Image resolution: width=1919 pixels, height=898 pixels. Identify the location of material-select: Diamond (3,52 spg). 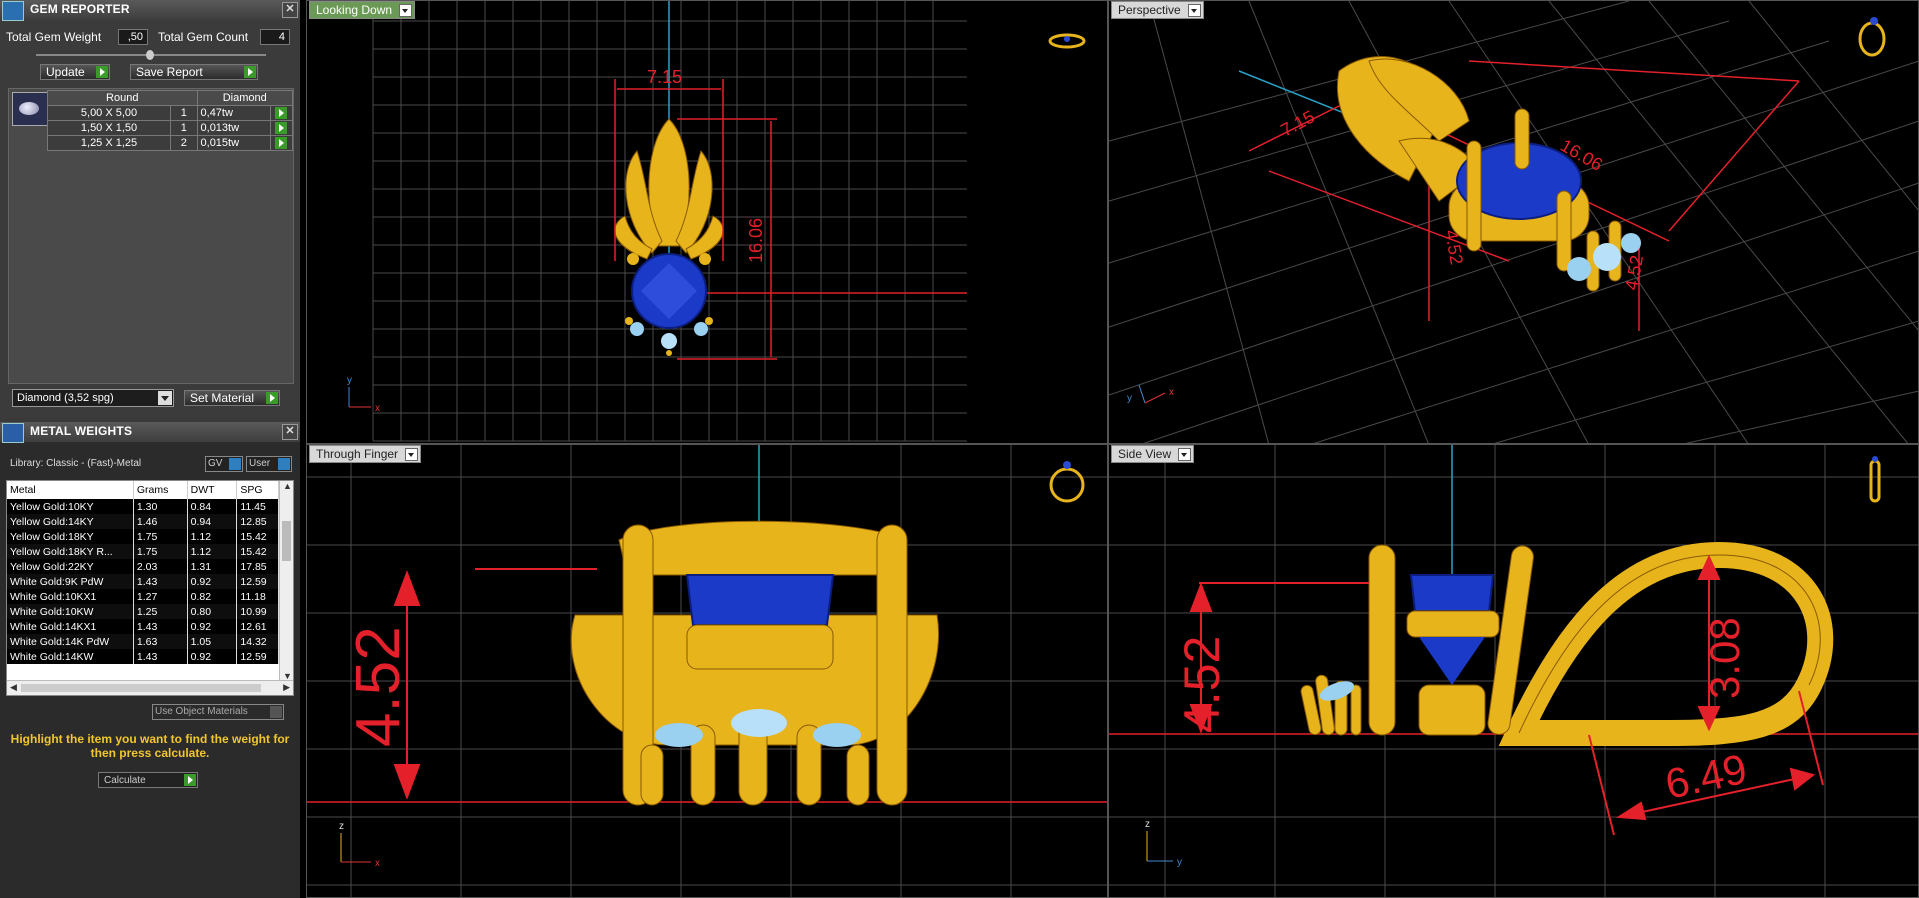
(93, 398).